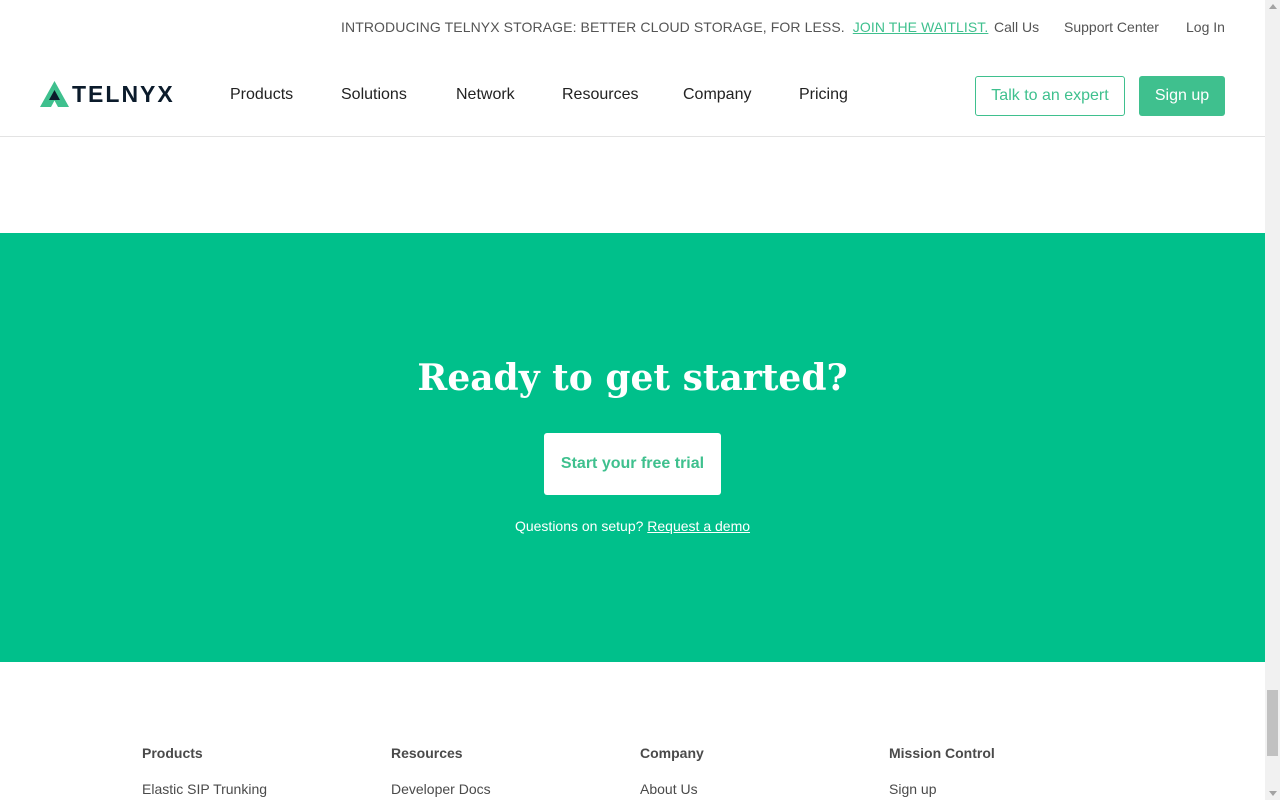  What do you see at coordinates (427, 753) in the screenshot?
I see `footer-heading: Resources` at bounding box center [427, 753].